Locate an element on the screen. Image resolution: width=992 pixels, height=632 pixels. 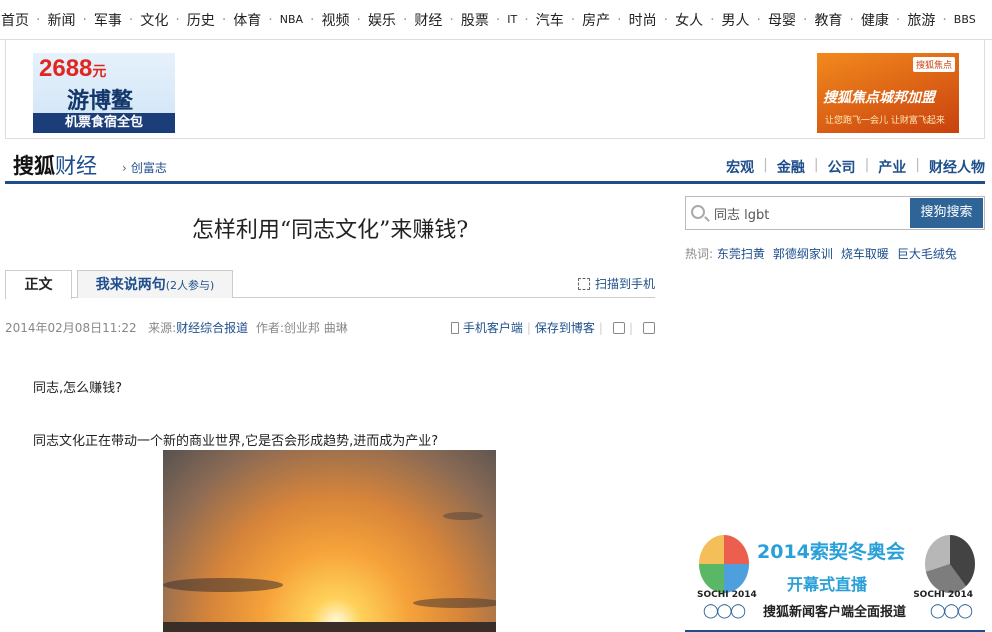
author-label: 作者: is located at coordinates (269, 328).